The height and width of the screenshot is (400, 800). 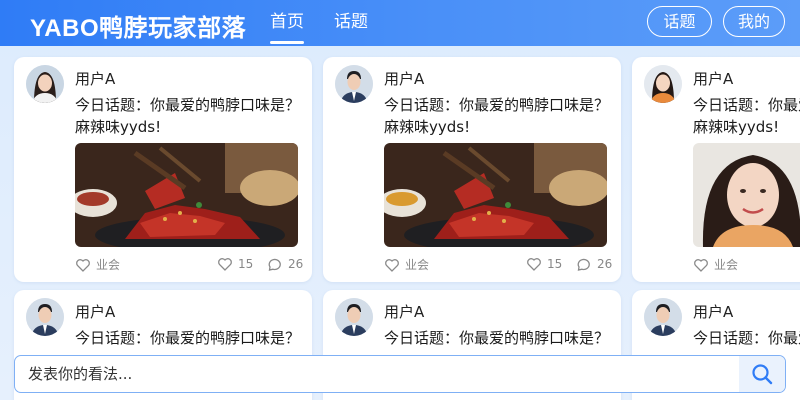 What do you see at coordinates (754, 21) in the screenshot?
I see `my-profile-button: 我的` at bounding box center [754, 21].